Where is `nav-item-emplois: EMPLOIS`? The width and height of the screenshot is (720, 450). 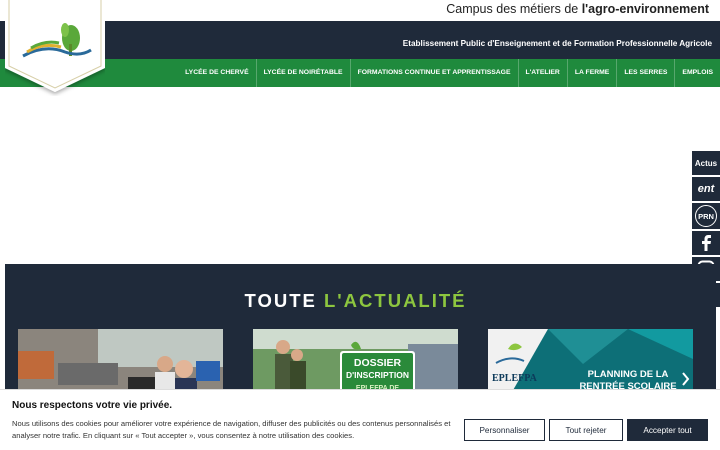
nav-item-emplois: EMPLOIS is located at coordinates (697, 73).